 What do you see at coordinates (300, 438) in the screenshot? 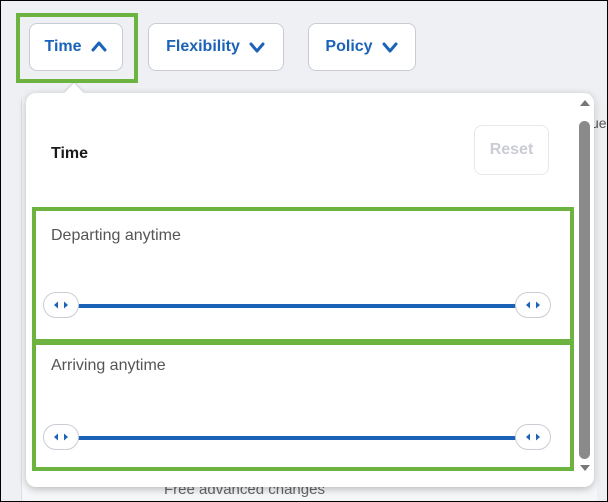
I see `arriving-slider-track` at bounding box center [300, 438].